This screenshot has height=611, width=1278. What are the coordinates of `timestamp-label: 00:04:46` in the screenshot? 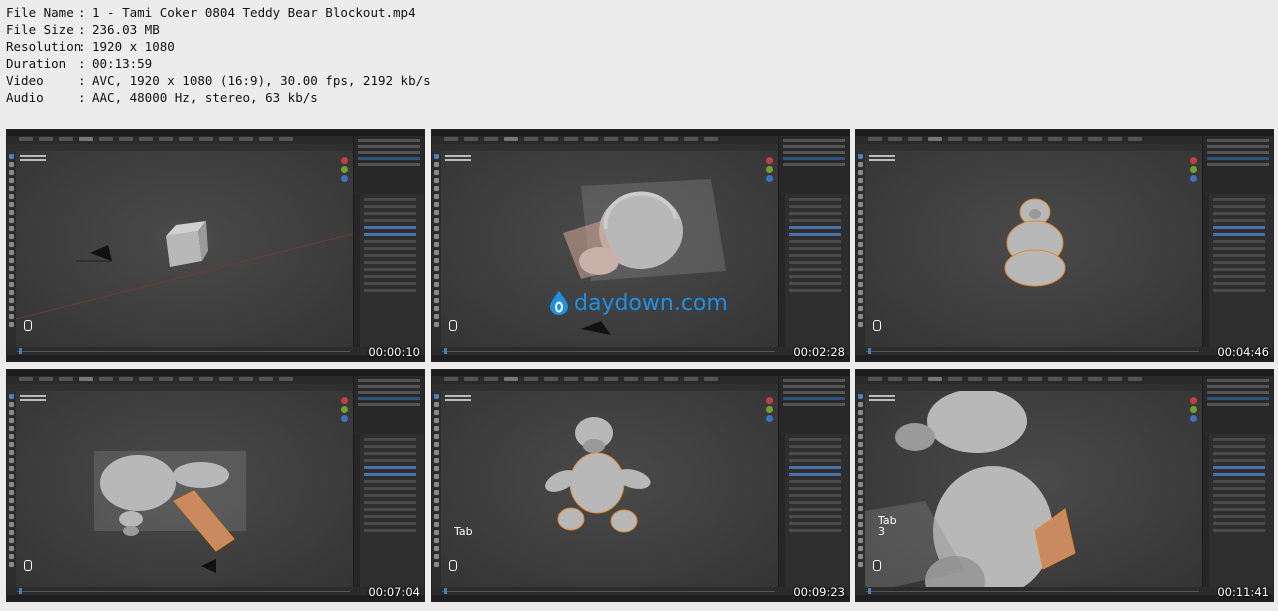 It's located at (1243, 352).